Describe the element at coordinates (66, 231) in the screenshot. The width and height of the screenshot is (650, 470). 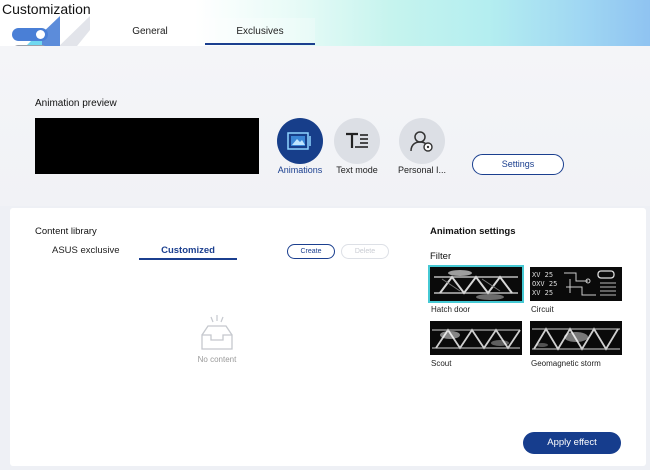
I see `content-library-title: Content library` at that location.